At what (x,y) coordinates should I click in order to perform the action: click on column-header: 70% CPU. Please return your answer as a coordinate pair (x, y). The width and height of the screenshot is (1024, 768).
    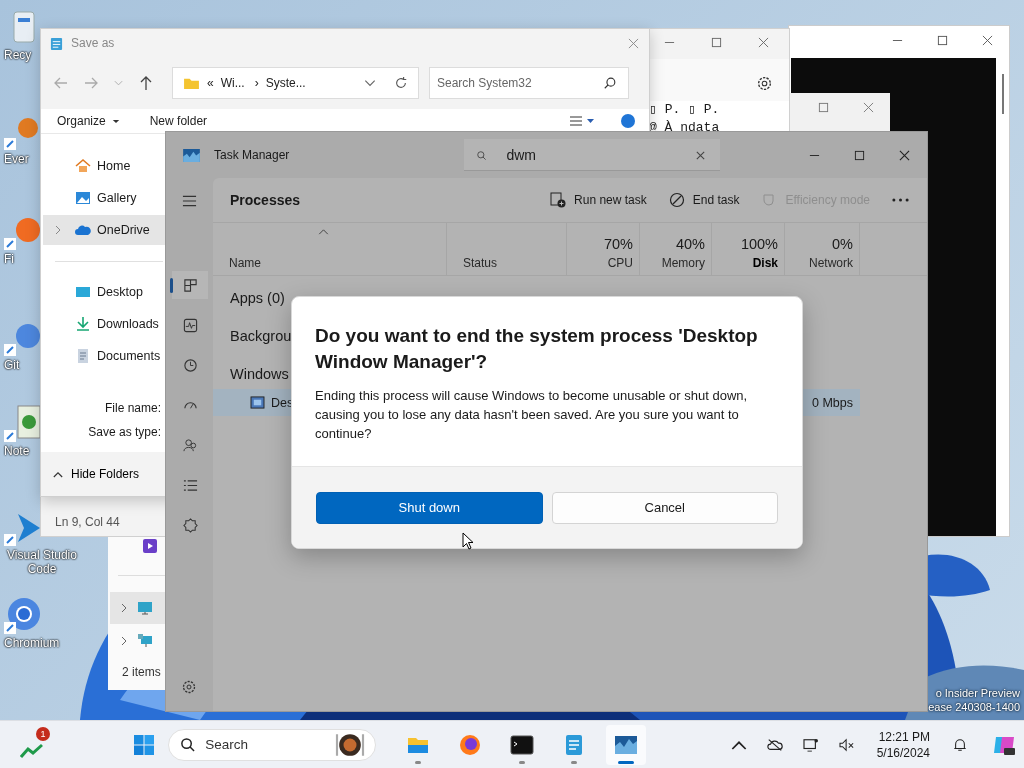
    Looking at the image, I should click on (603, 249).